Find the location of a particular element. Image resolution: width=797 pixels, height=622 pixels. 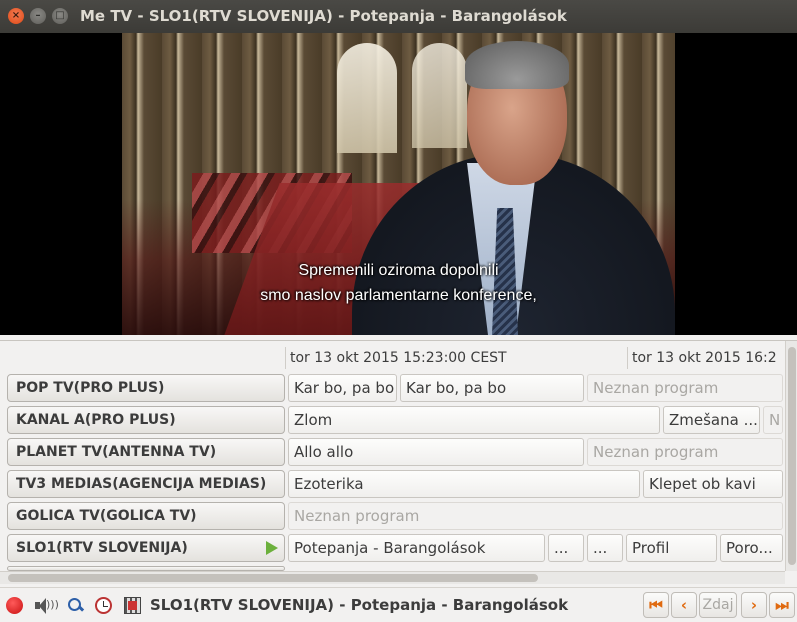

vertical-scrollbar is located at coordinates (791, 456).